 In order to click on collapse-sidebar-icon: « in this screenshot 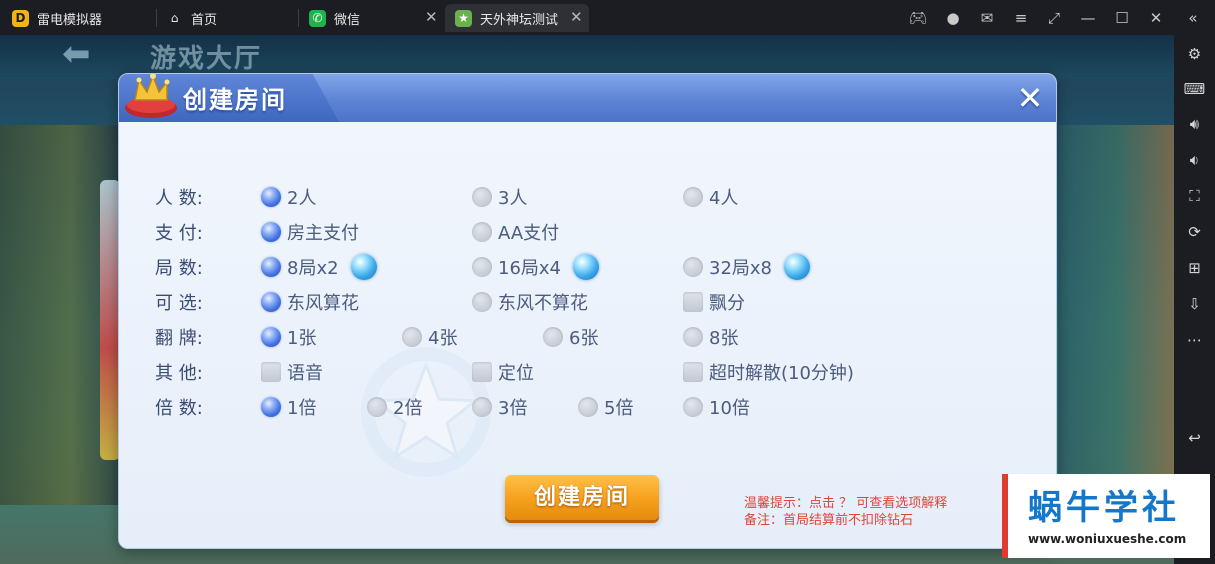, I will do `click(1193, 18)`.